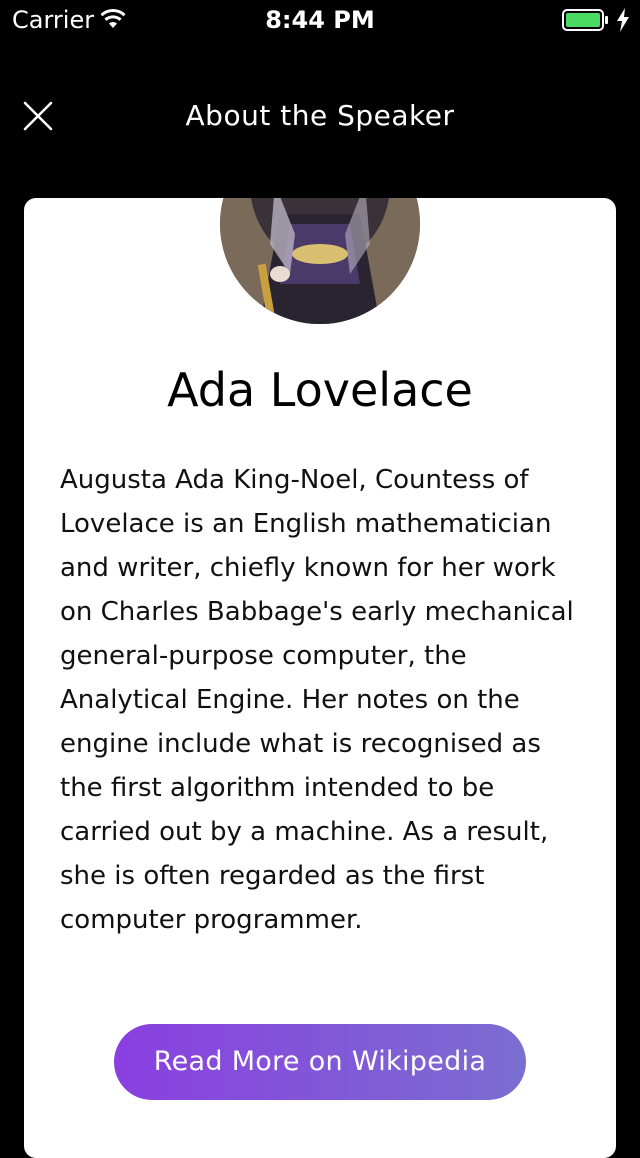  What do you see at coordinates (586, 20) in the screenshot?
I see `battery-icon` at bounding box center [586, 20].